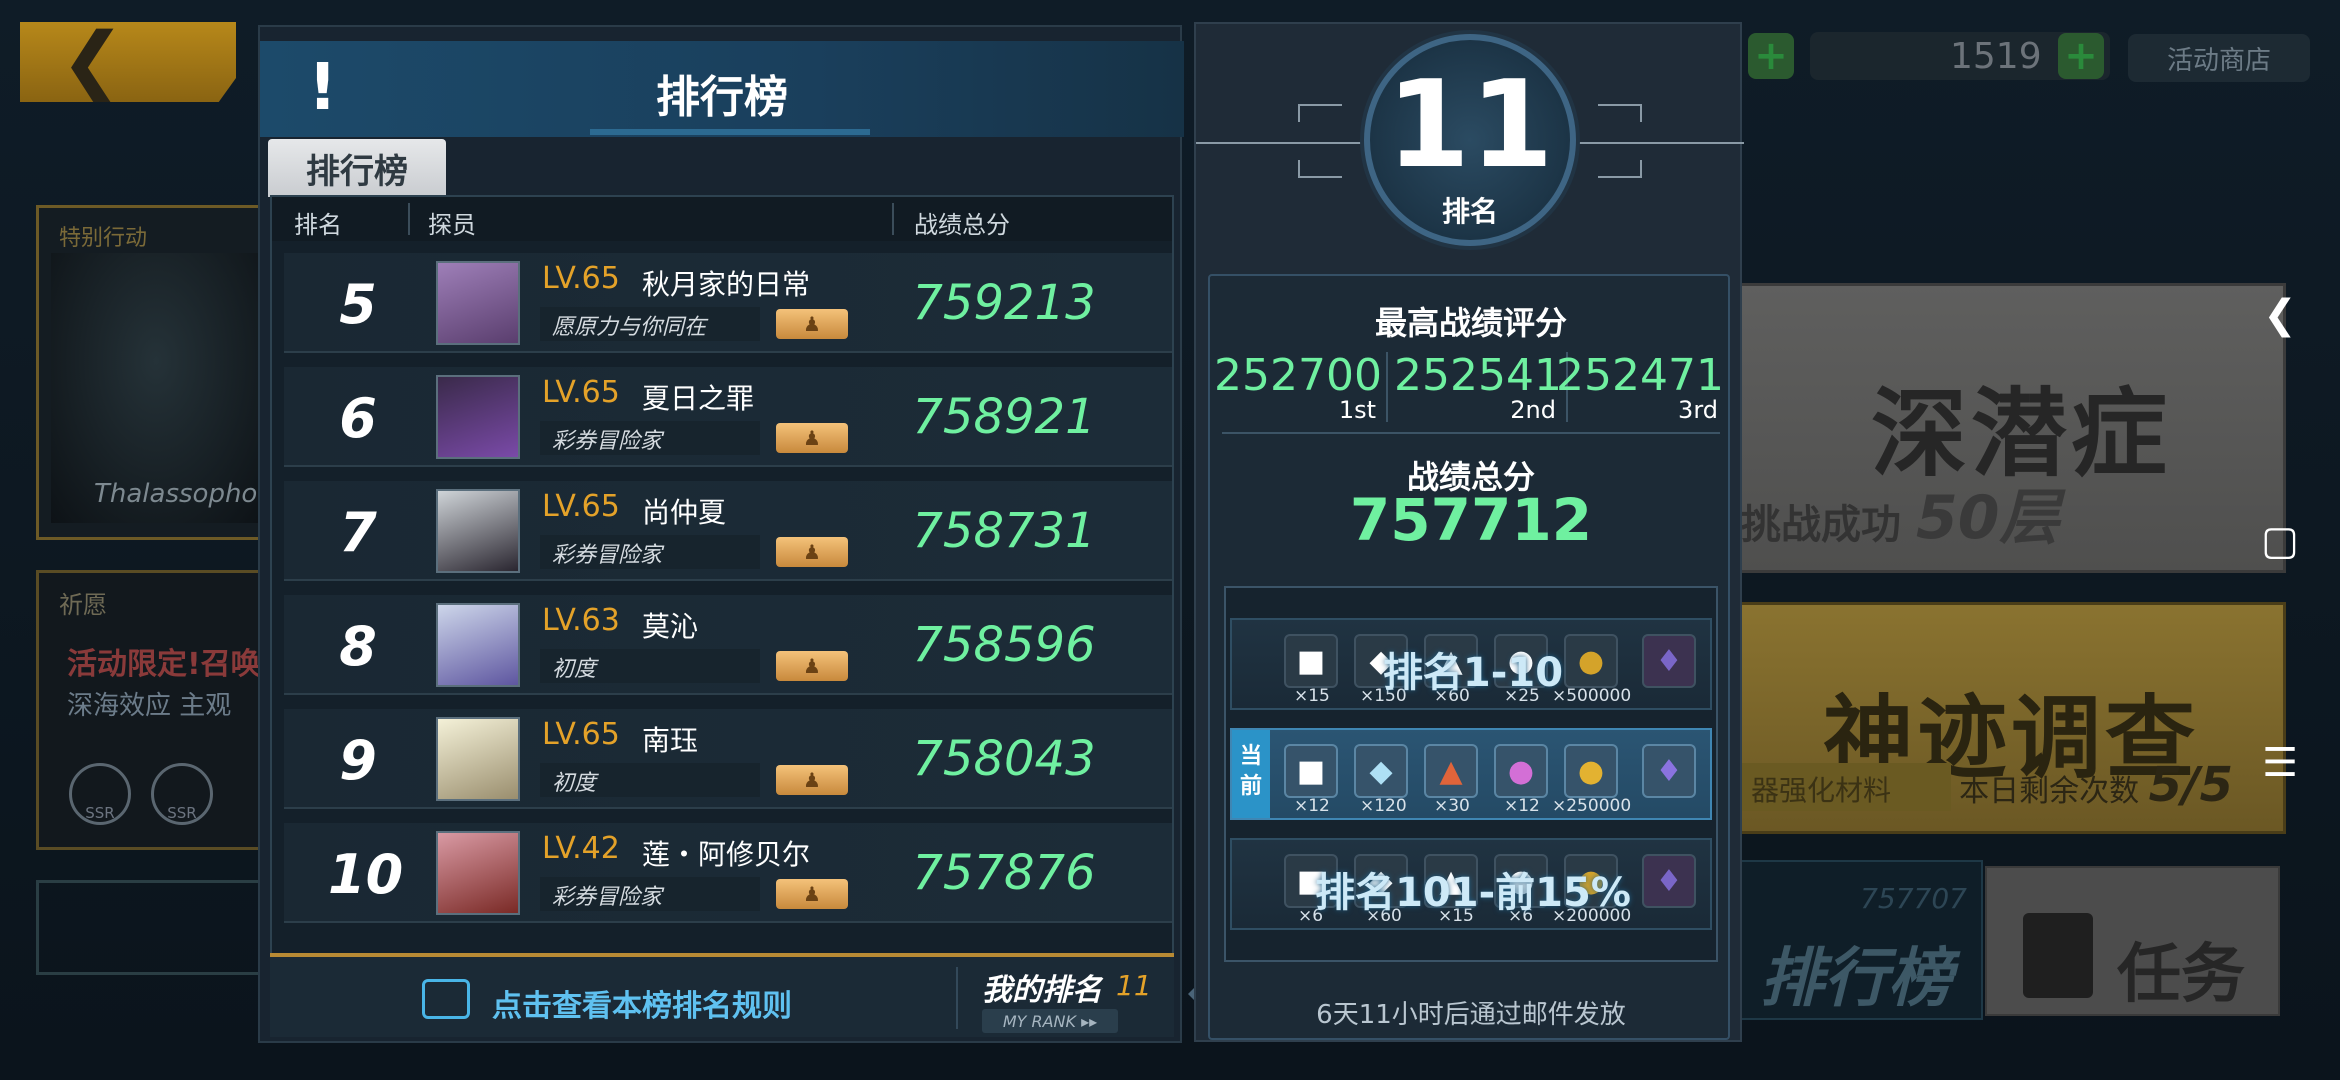 This screenshot has height=1080, width=2340. I want to click on total-score-value: 757712, so click(1471, 520).